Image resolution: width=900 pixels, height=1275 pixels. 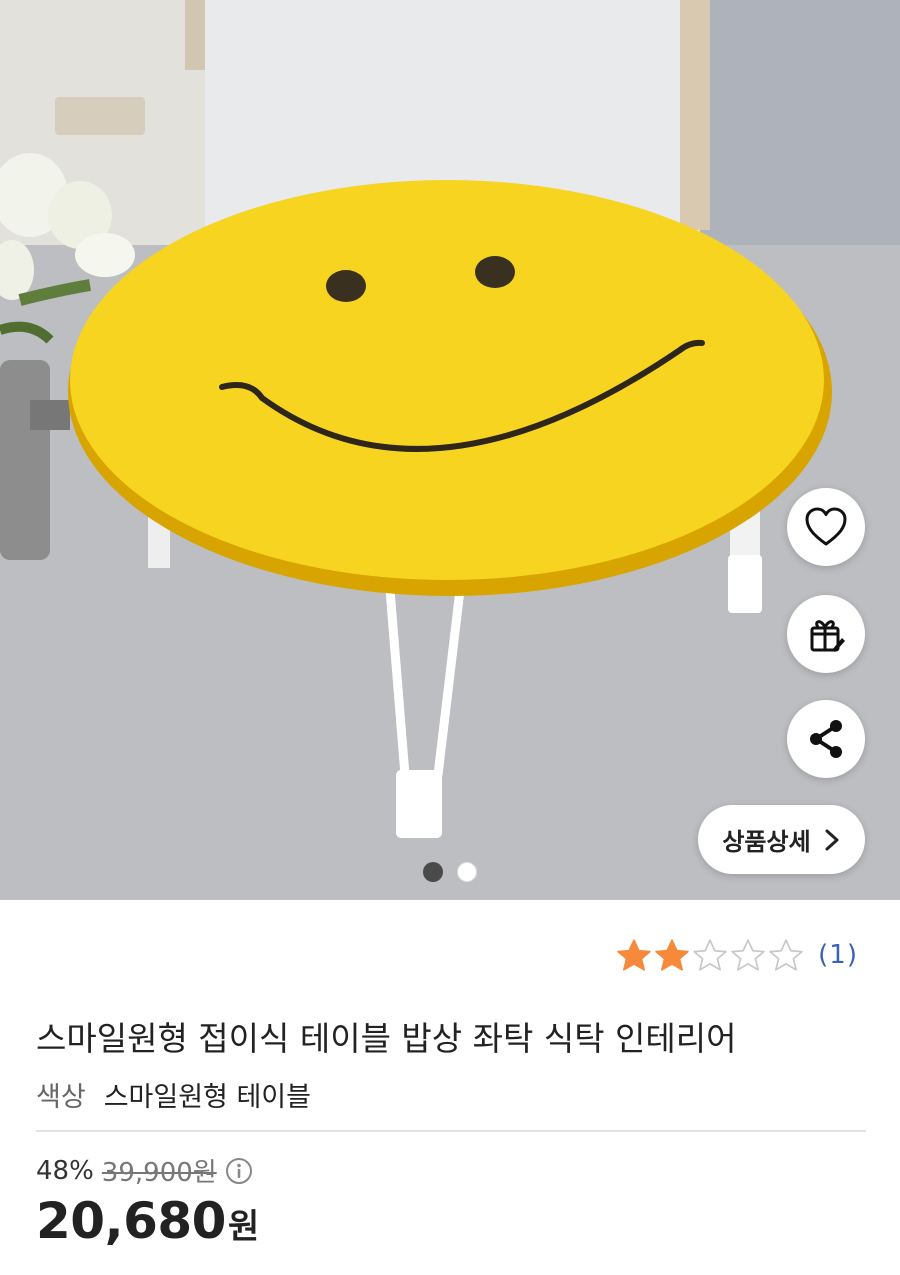 I want to click on gift-icon, so click(x=827, y=636).